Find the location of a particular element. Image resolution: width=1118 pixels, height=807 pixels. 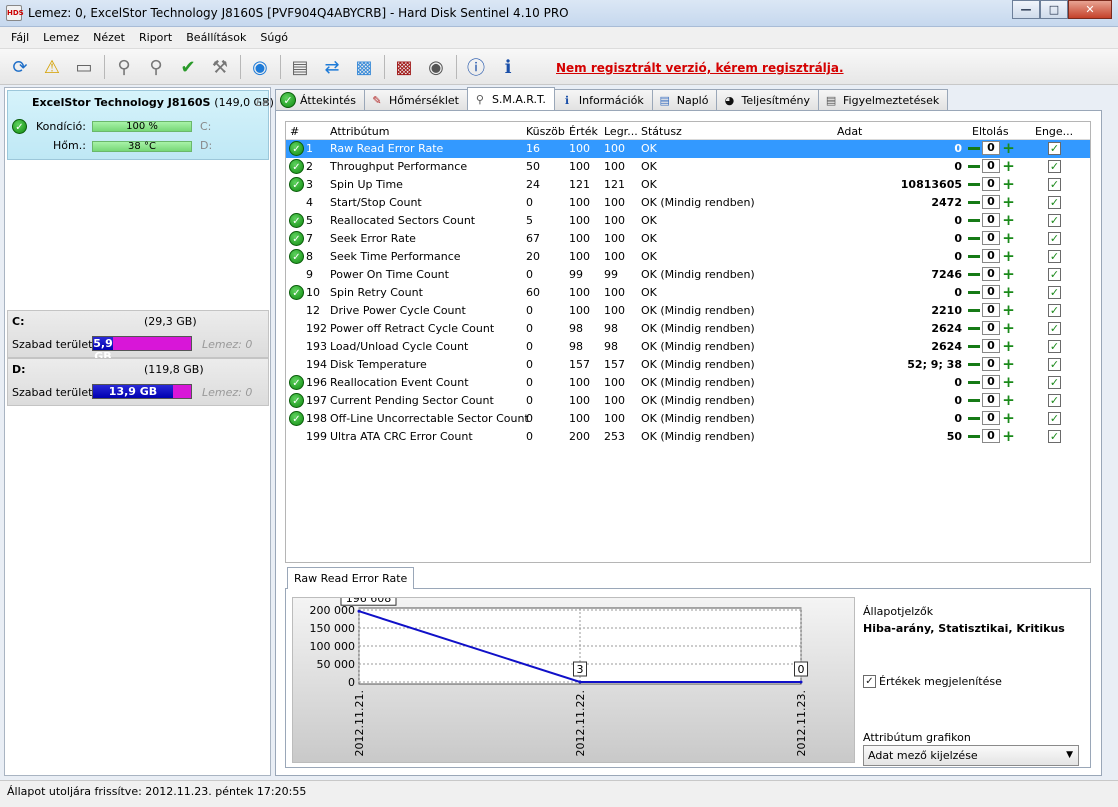

table-row: ✓ 3 Spin Up Time 24 121 121 OK 10813605 0 + ✓ is located at coordinates (688, 184).